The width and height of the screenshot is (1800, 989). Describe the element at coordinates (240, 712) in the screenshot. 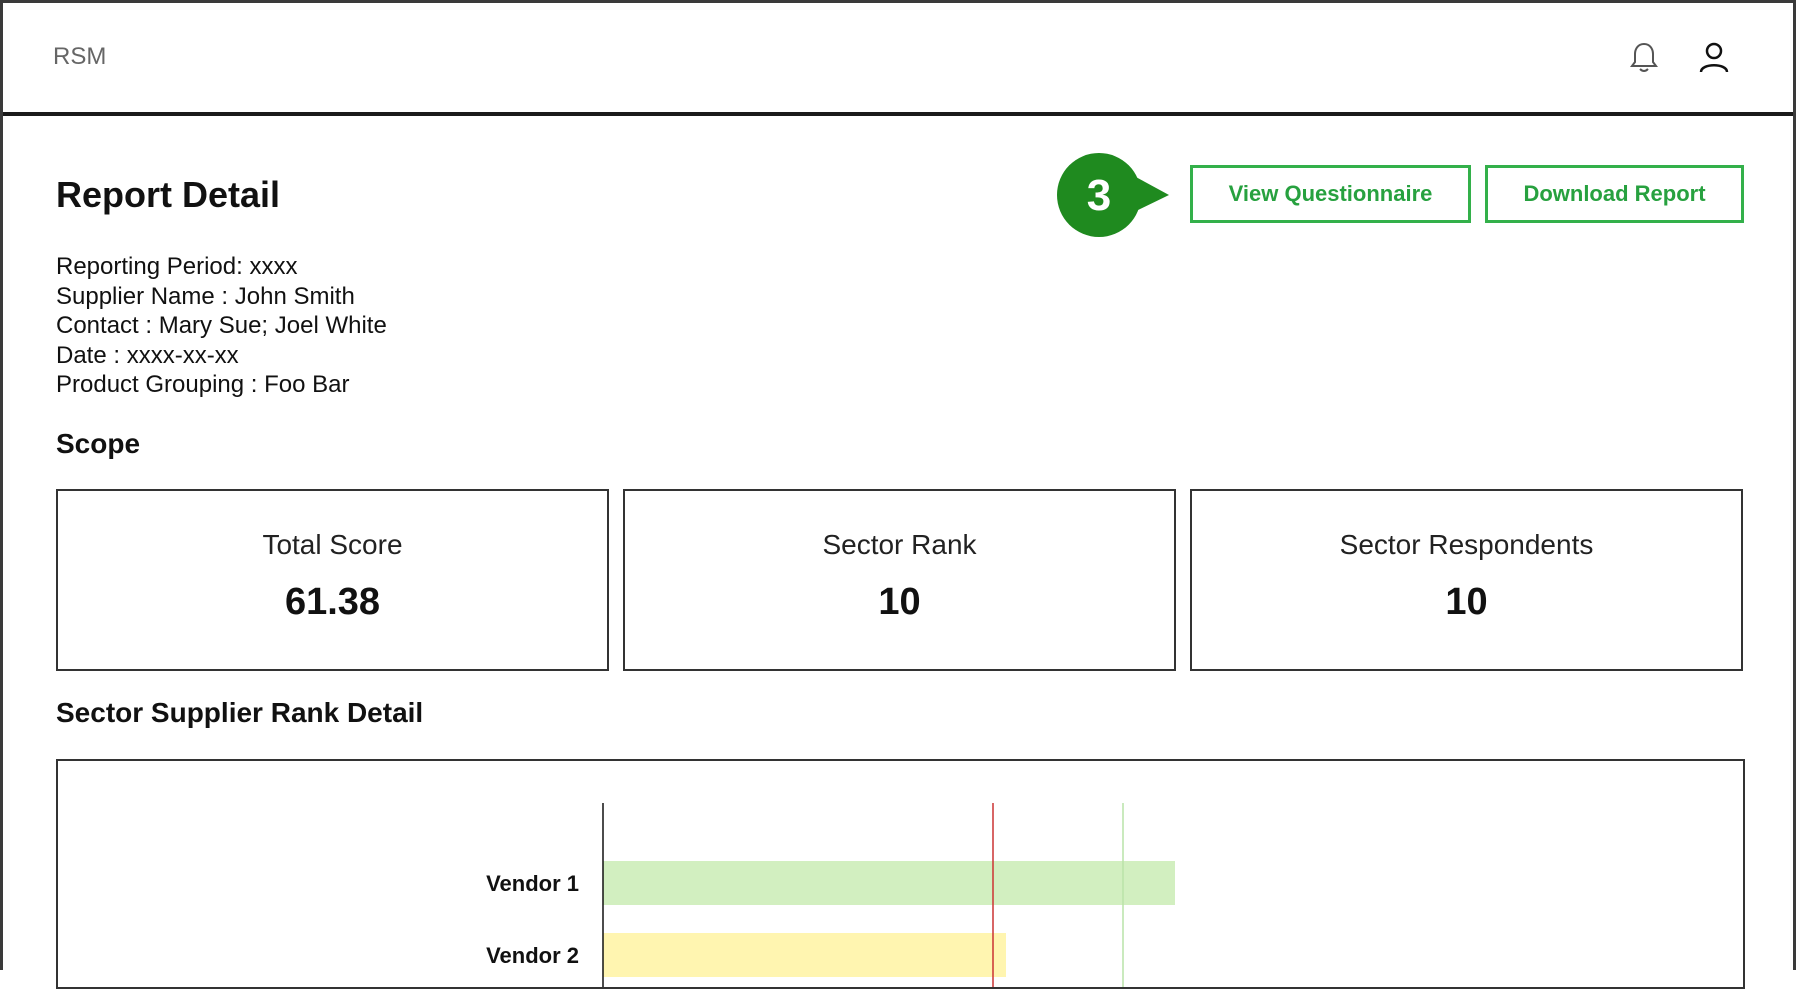

I see `rank-detail-heading: Sector Supplier Rank Detail` at that location.